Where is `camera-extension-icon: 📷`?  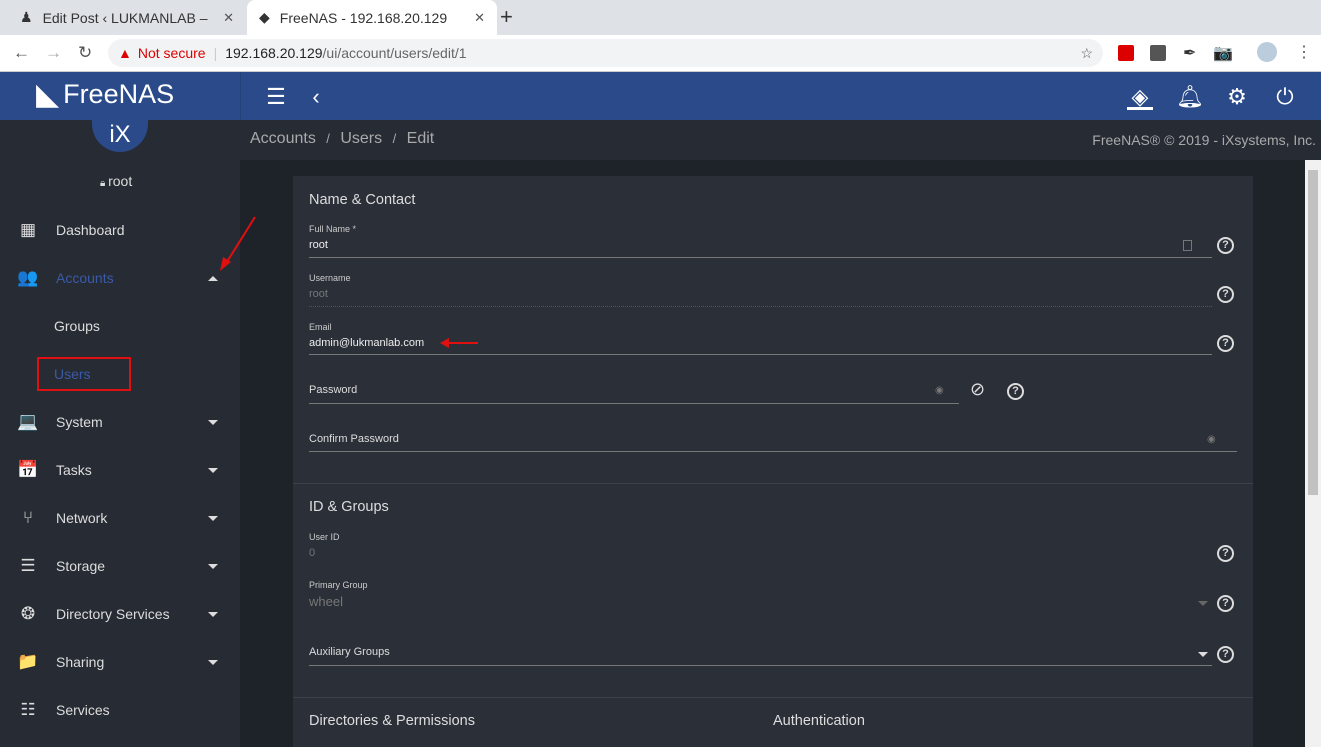 camera-extension-icon: 📷 is located at coordinates (1223, 53).